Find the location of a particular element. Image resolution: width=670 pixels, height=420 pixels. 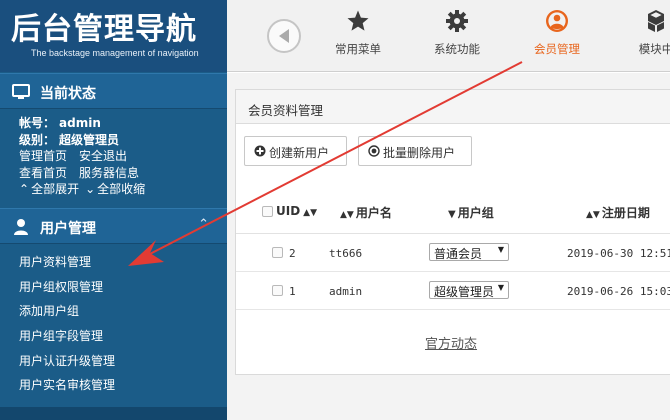

account-value: admin is located at coordinates (80, 123).